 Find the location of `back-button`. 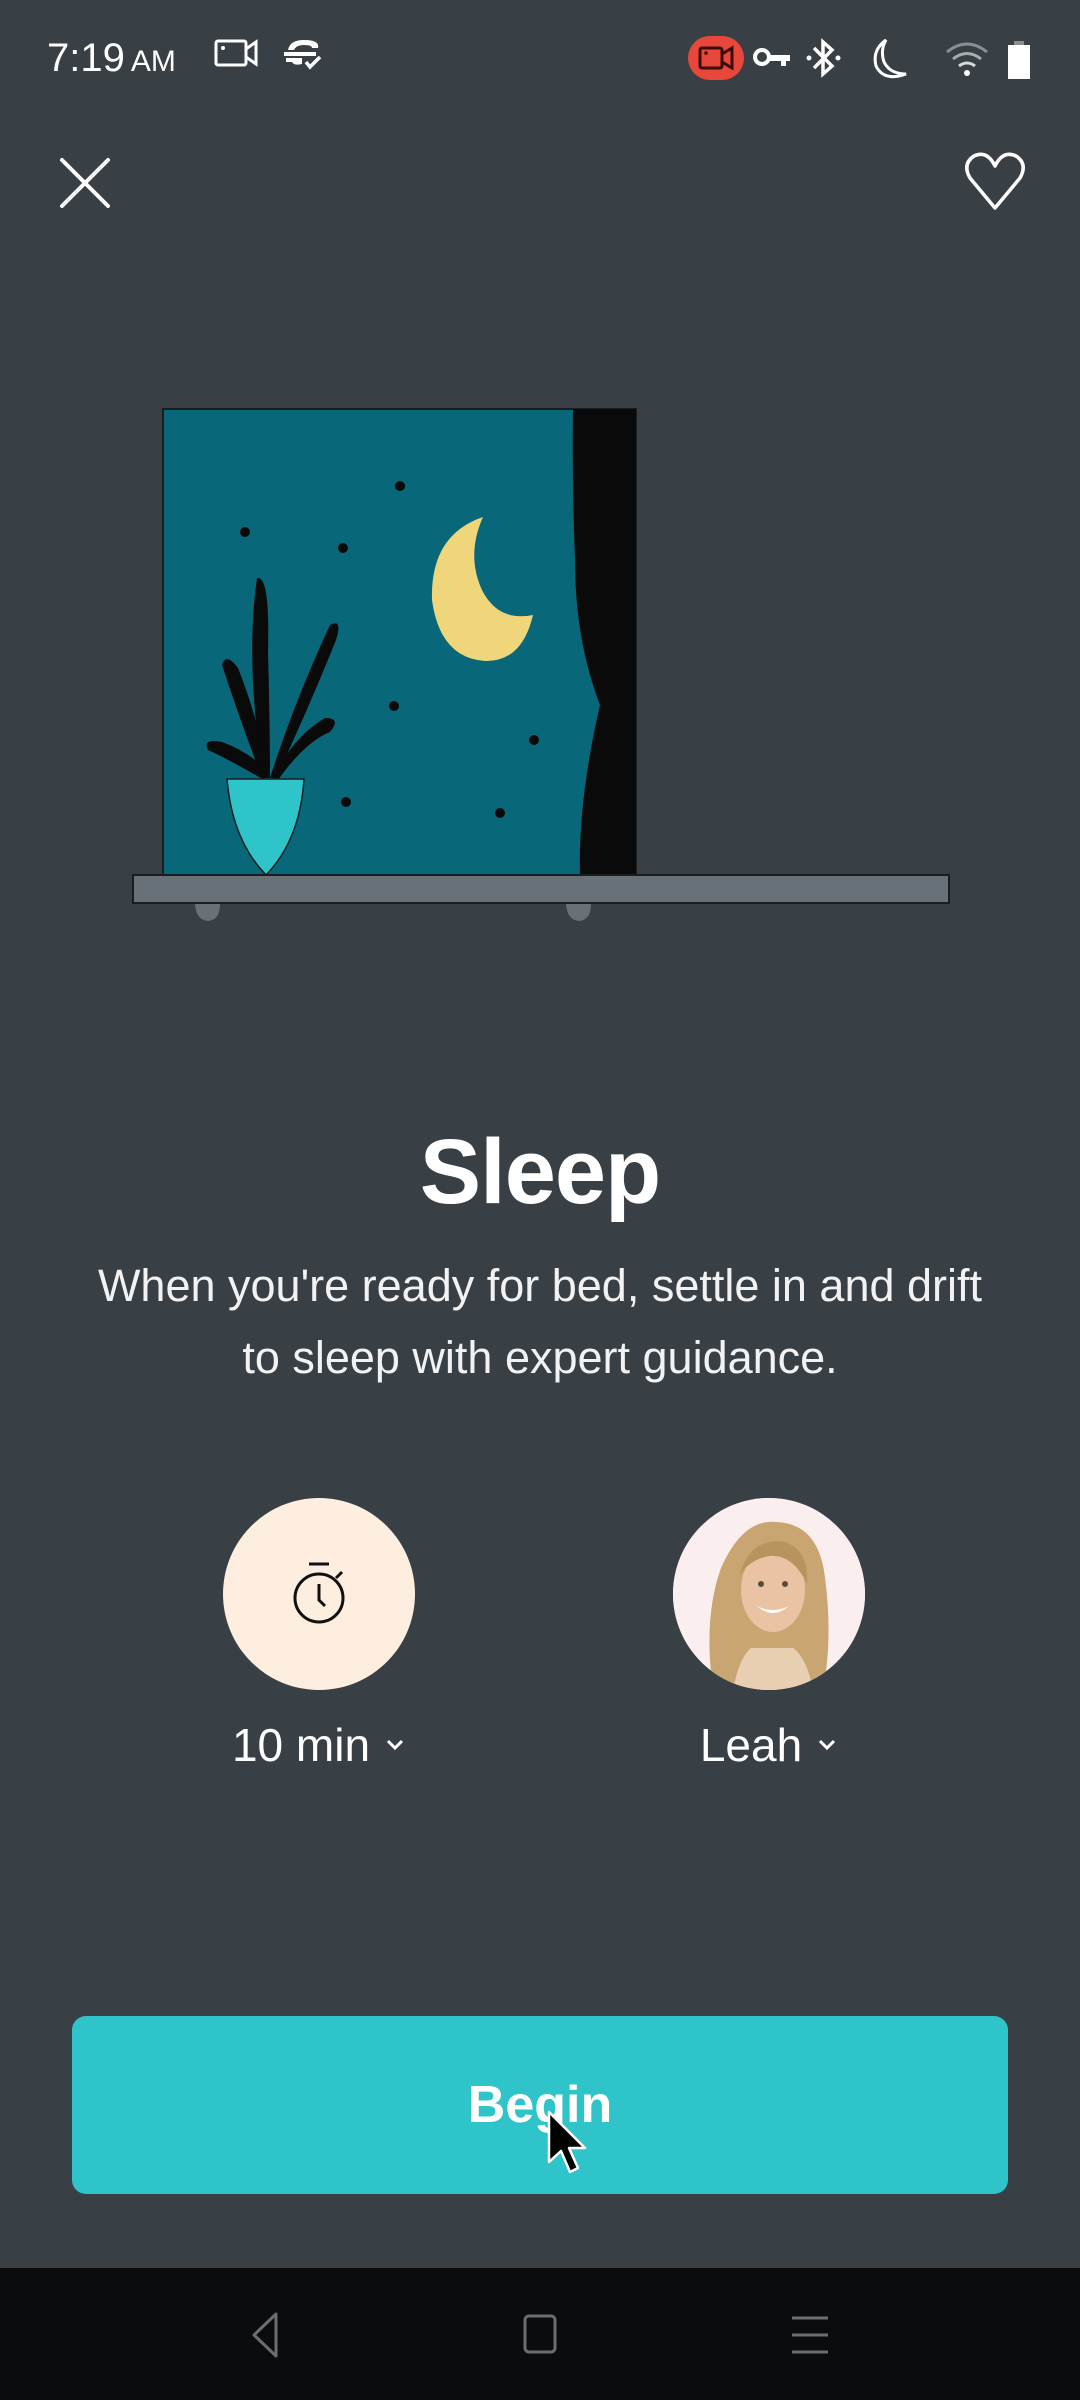

back-button is located at coordinates (266, 2335).